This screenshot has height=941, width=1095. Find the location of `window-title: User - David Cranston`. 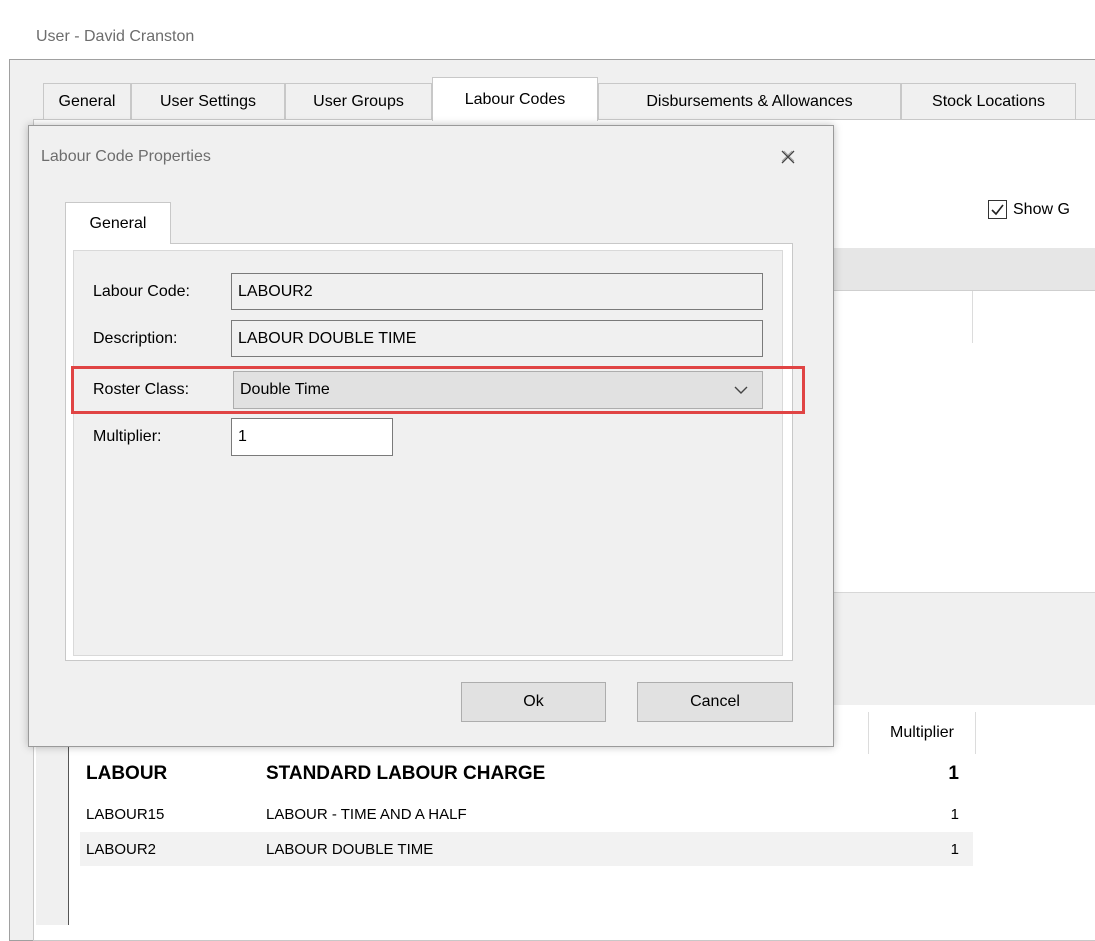

window-title: User - David Cranston is located at coordinates (115, 36).